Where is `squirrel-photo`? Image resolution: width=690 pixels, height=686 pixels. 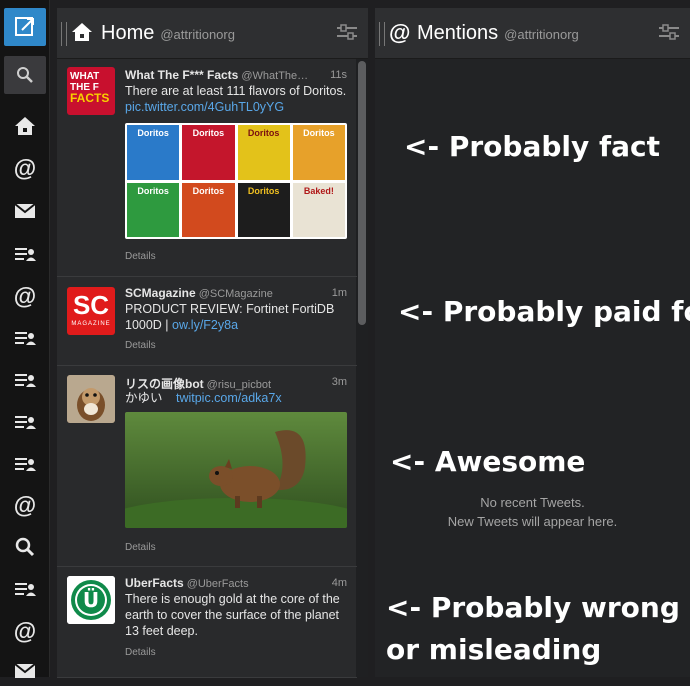 squirrel-photo is located at coordinates (236, 470).